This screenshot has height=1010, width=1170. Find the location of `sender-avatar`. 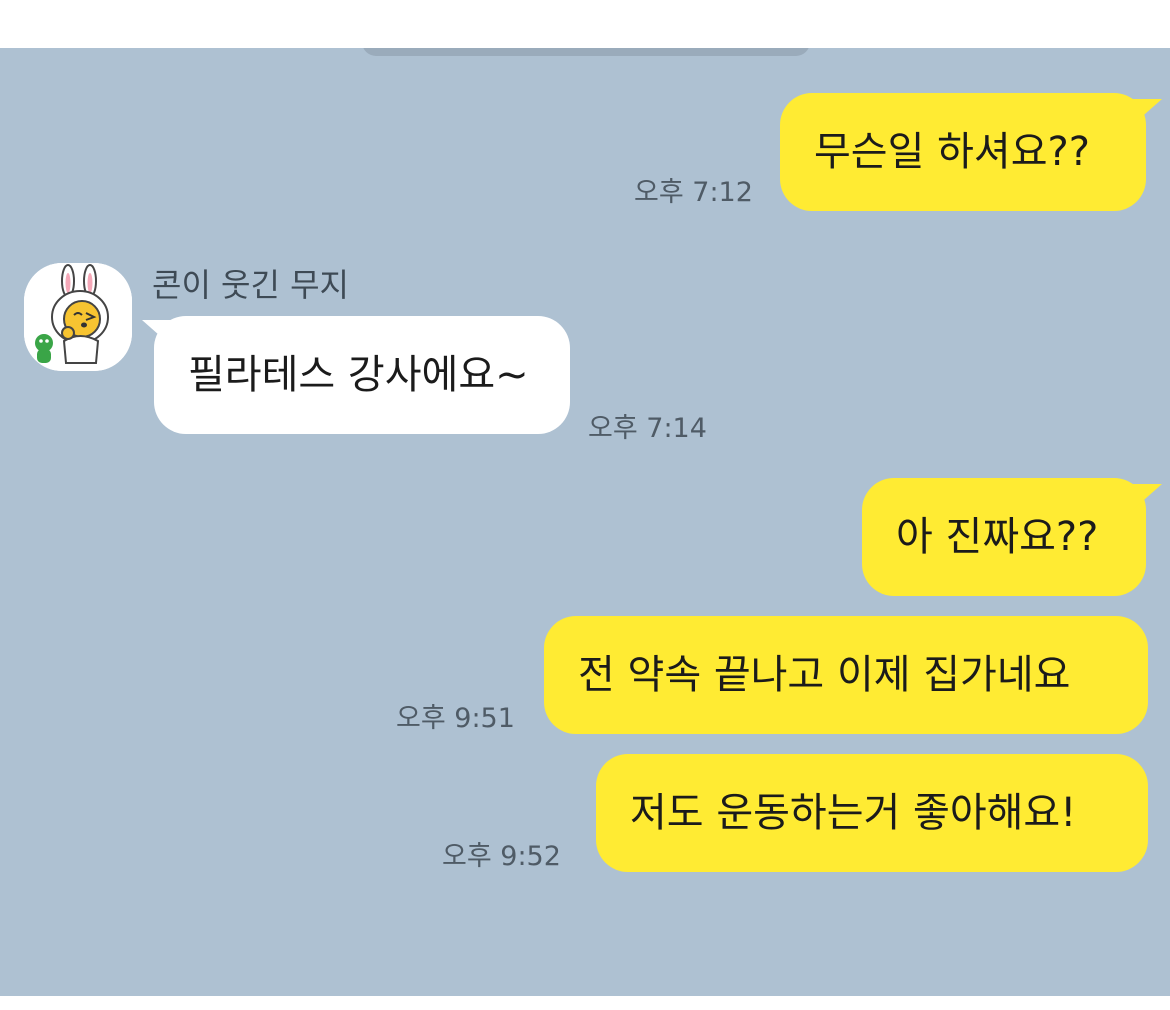

sender-avatar is located at coordinates (78, 317).